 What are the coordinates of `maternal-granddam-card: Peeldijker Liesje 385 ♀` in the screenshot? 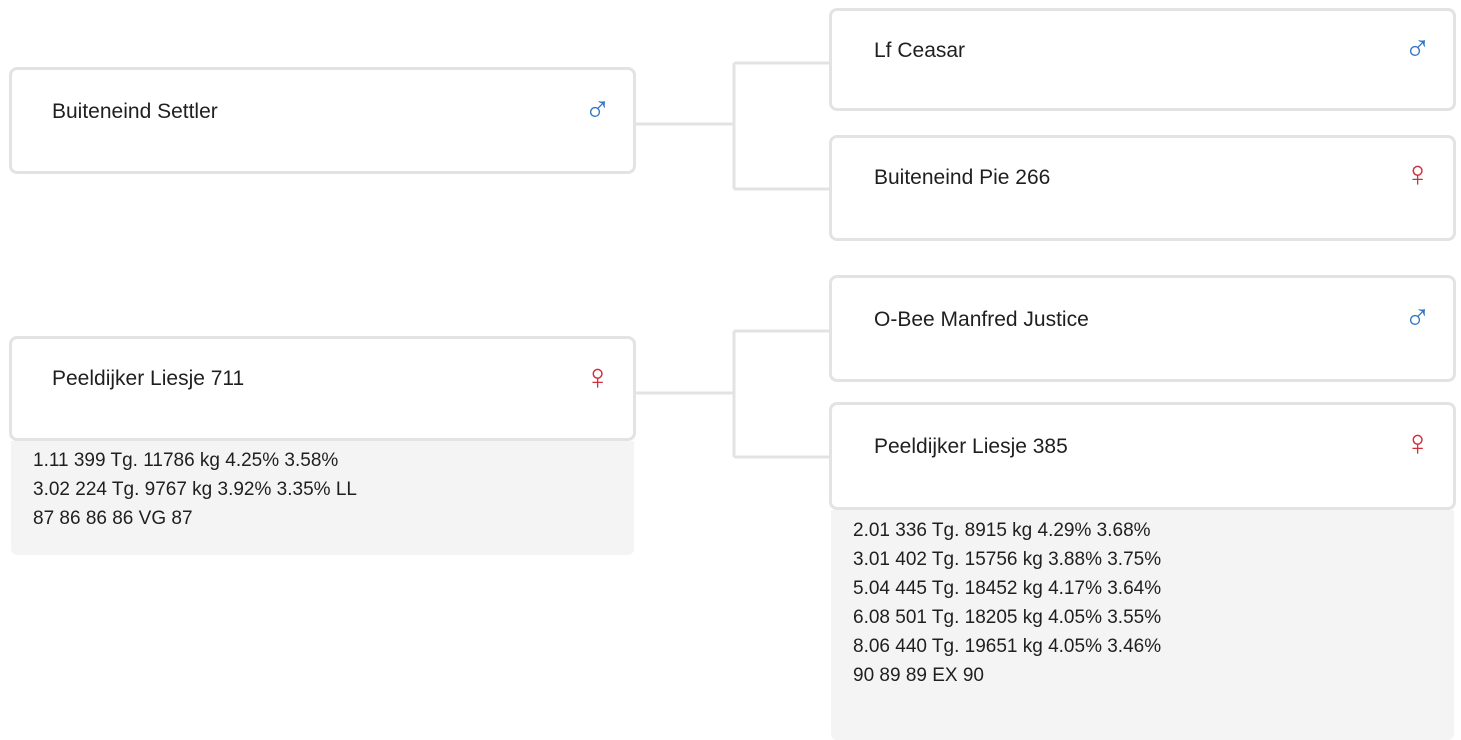 It's located at (1142, 456).